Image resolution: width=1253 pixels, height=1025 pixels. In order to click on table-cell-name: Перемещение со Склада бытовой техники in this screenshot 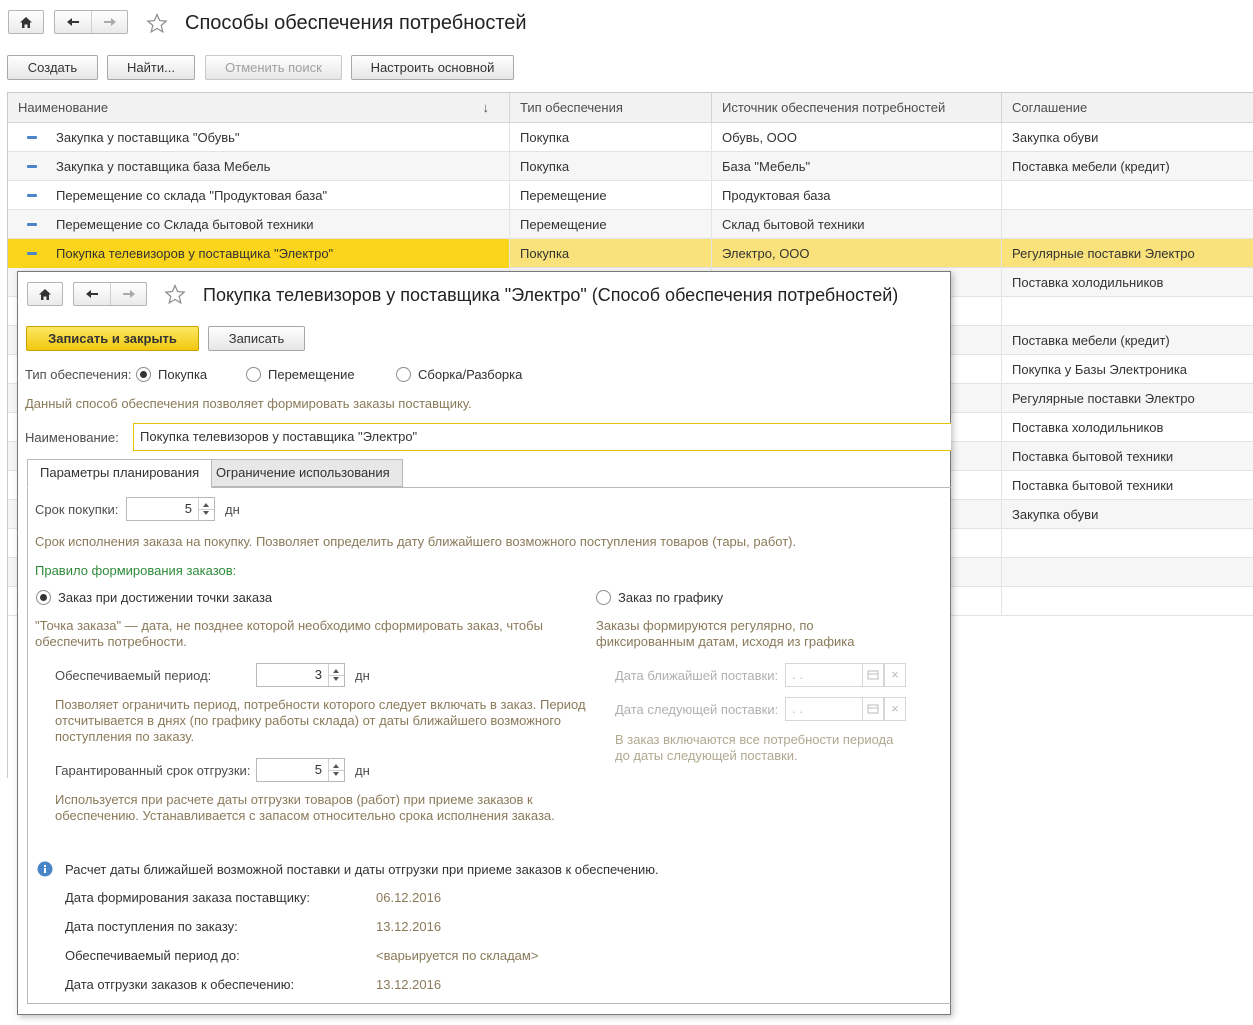, I will do `click(259, 224)`.